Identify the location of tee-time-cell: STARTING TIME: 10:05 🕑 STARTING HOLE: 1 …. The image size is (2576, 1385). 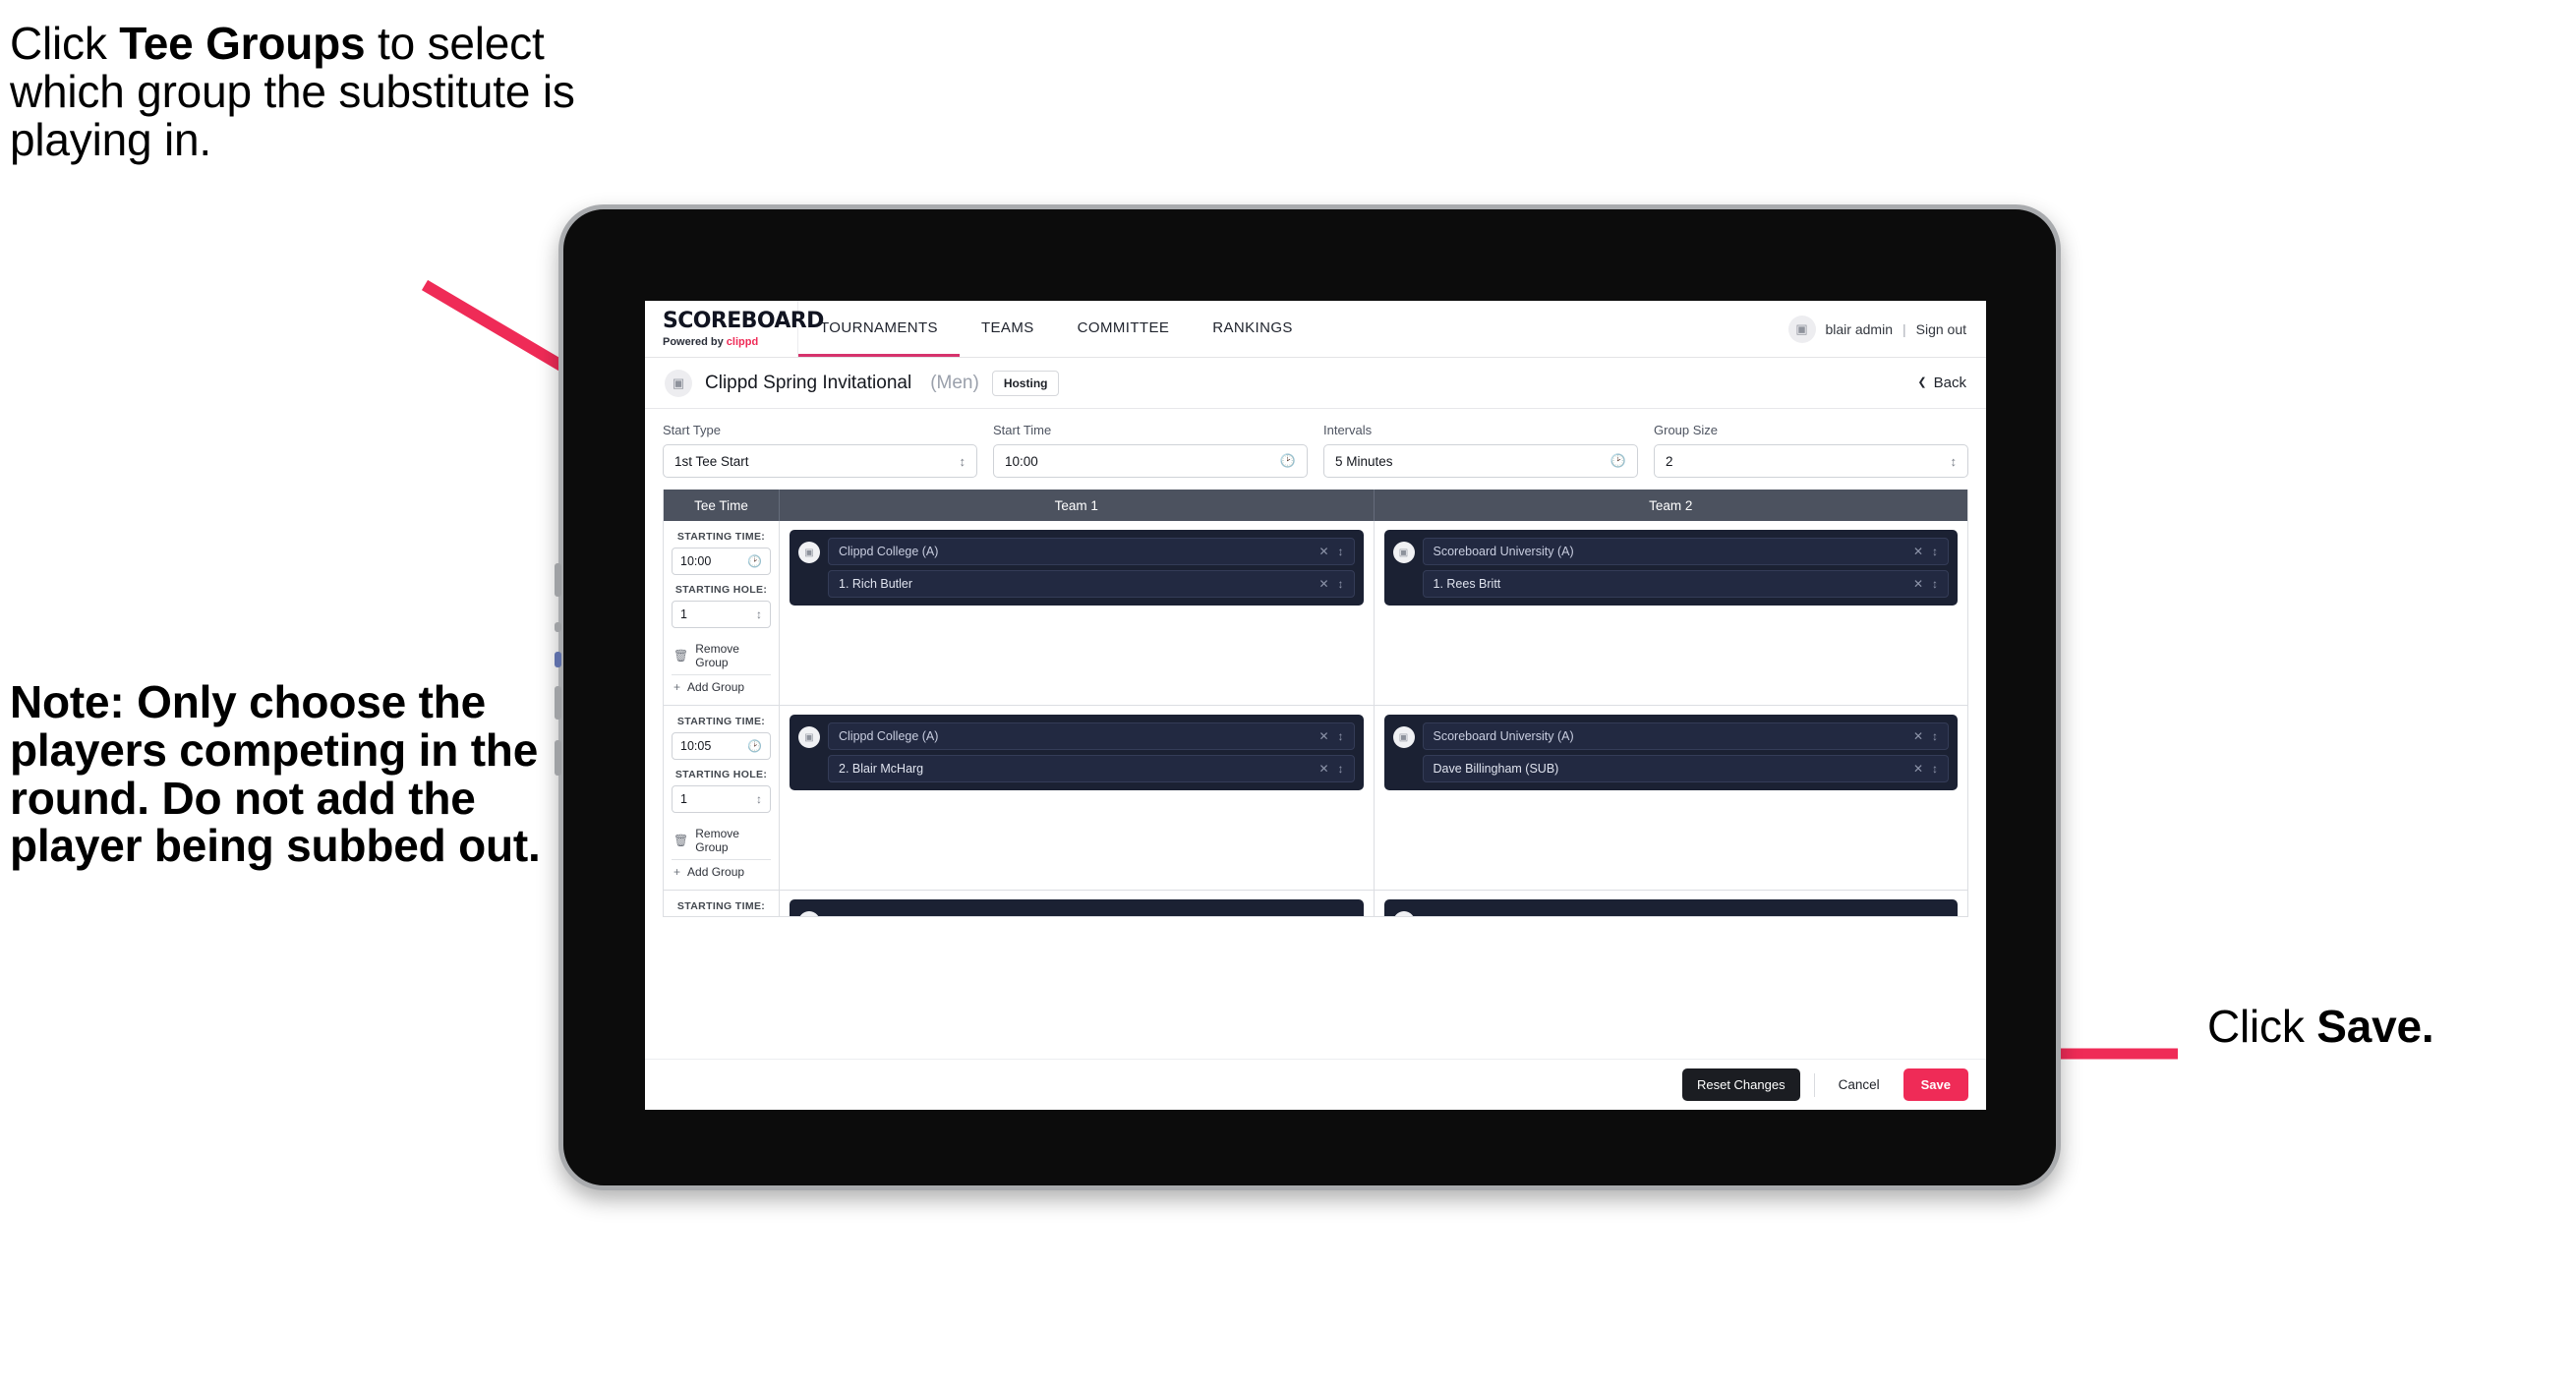
(722, 798).